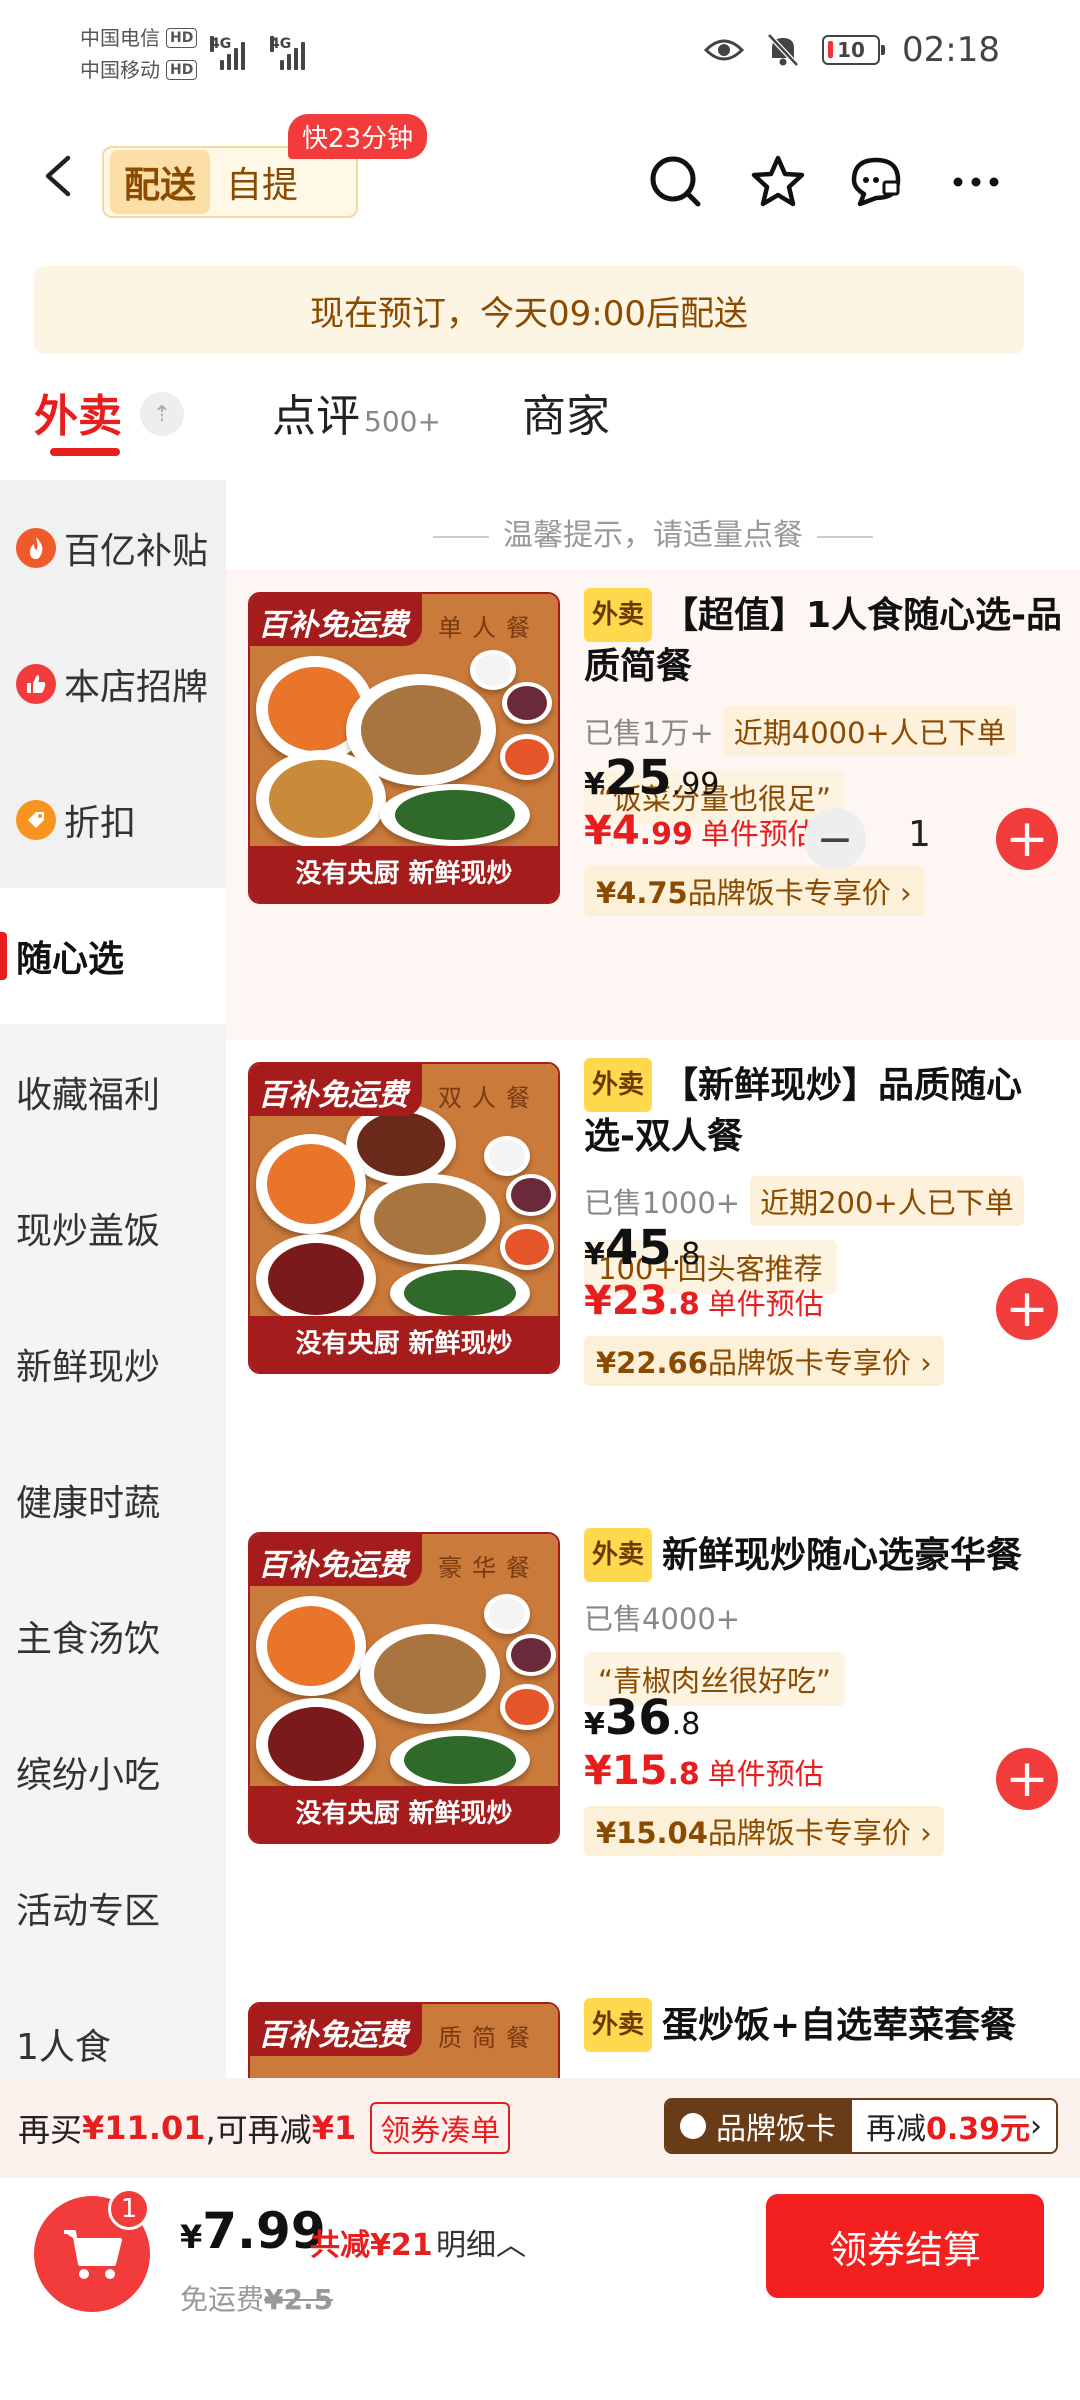 Image resolution: width=1080 pixels, height=2400 pixels. Describe the element at coordinates (887, 1201) in the screenshot. I see `recent-orders-tag: 近期200+人已下单` at that location.